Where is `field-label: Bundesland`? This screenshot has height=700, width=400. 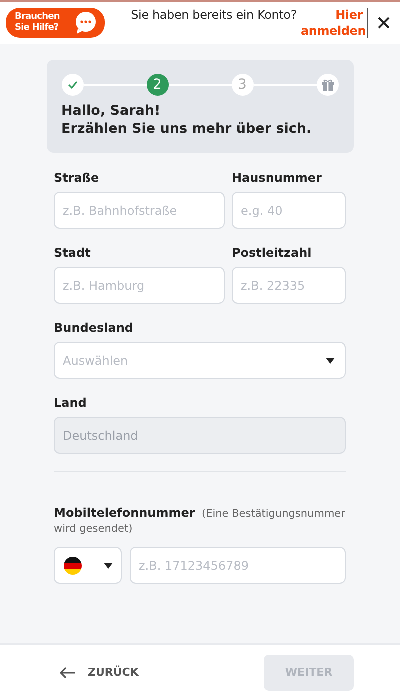 field-label: Bundesland is located at coordinates (94, 328).